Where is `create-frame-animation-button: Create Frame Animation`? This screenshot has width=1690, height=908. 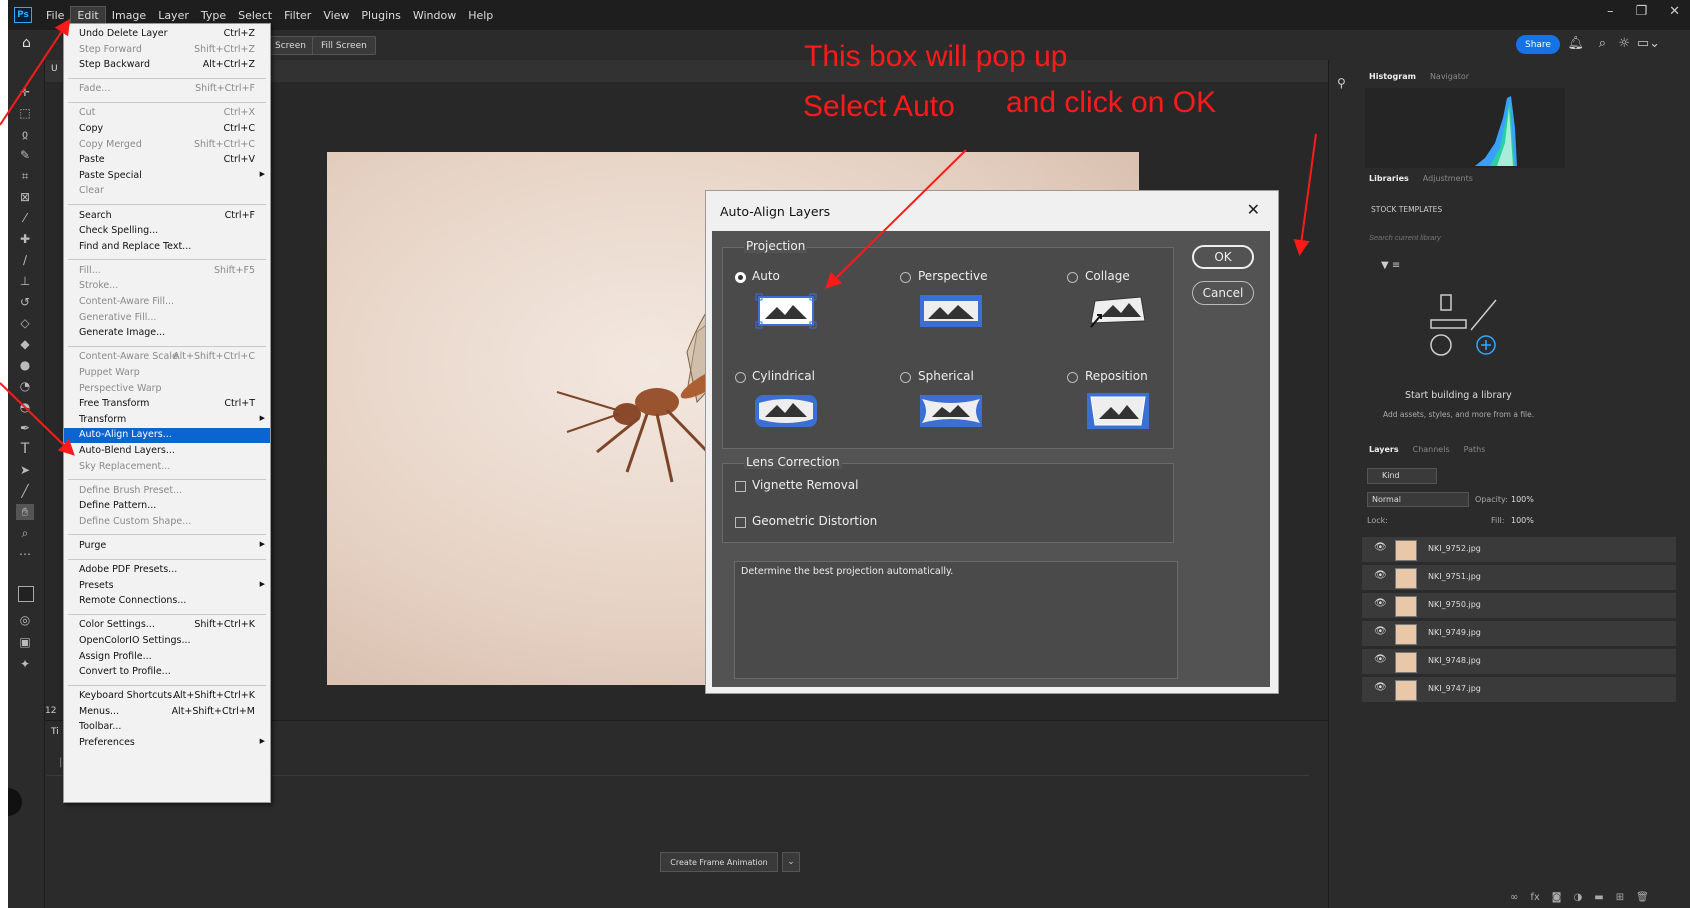 create-frame-animation-button: Create Frame Animation is located at coordinates (719, 862).